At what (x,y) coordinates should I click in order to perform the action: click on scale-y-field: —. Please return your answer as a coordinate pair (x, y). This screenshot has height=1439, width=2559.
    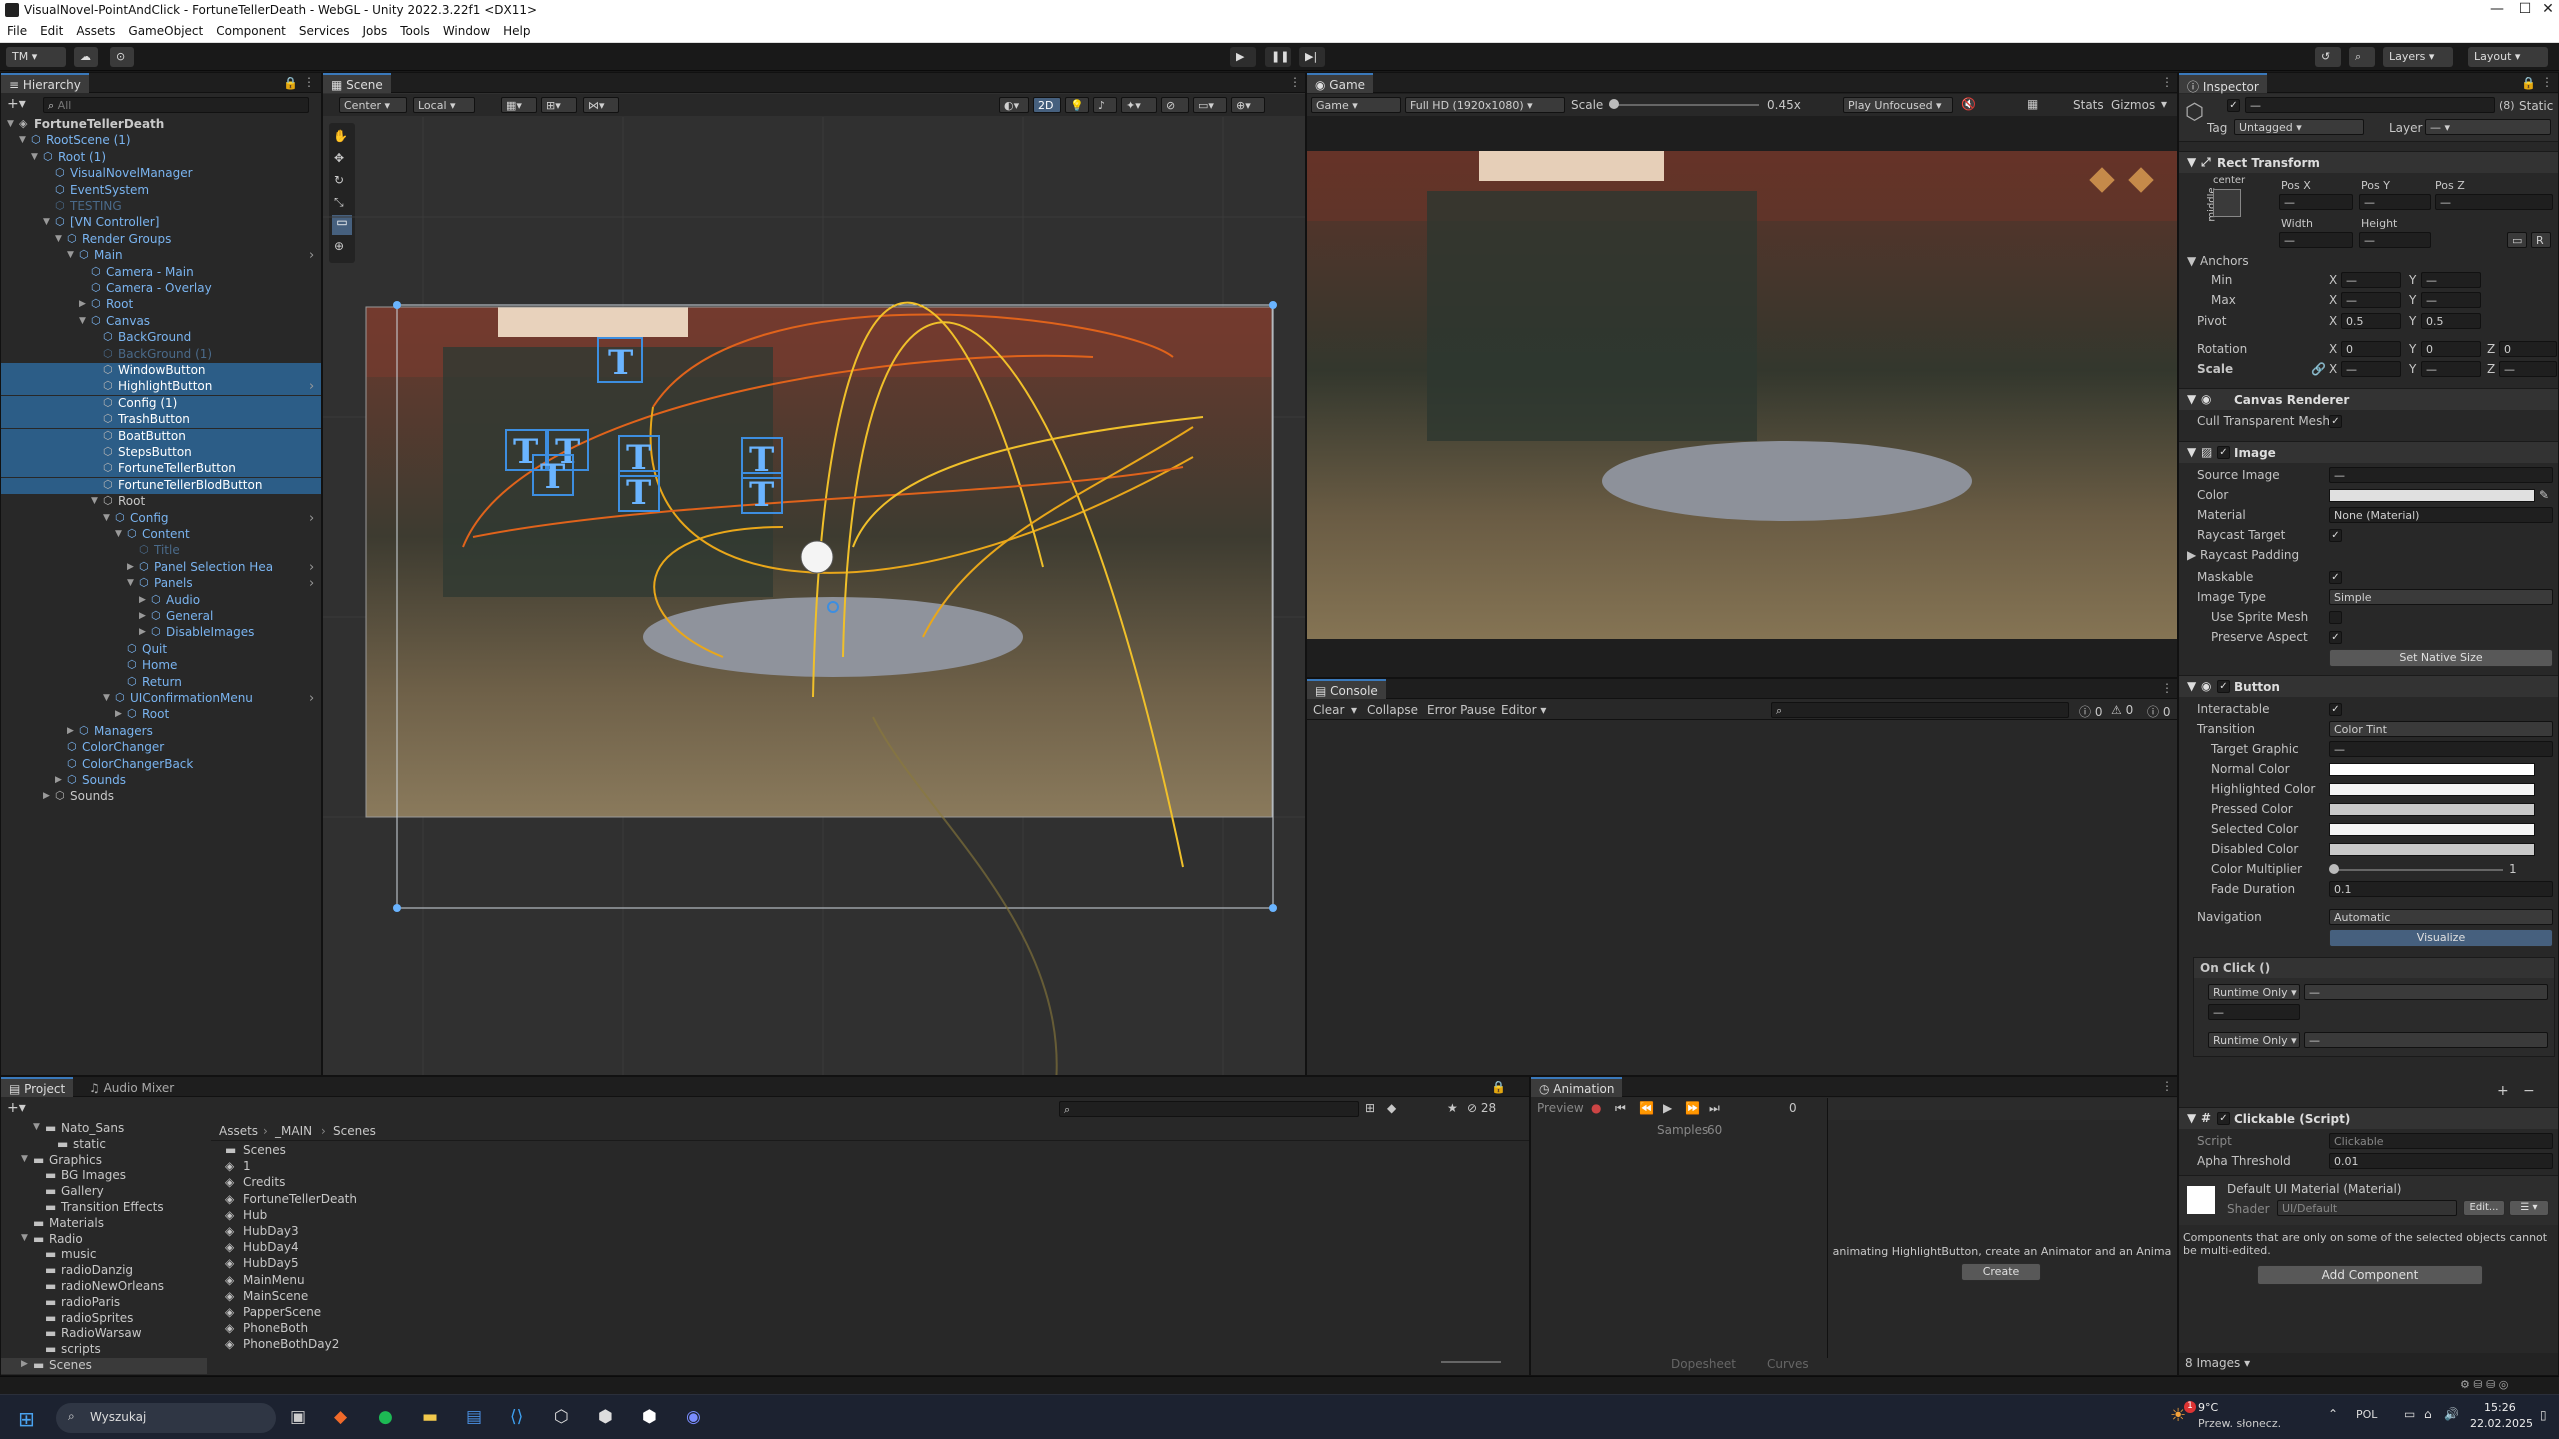
    Looking at the image, I should click on (2451, 369).